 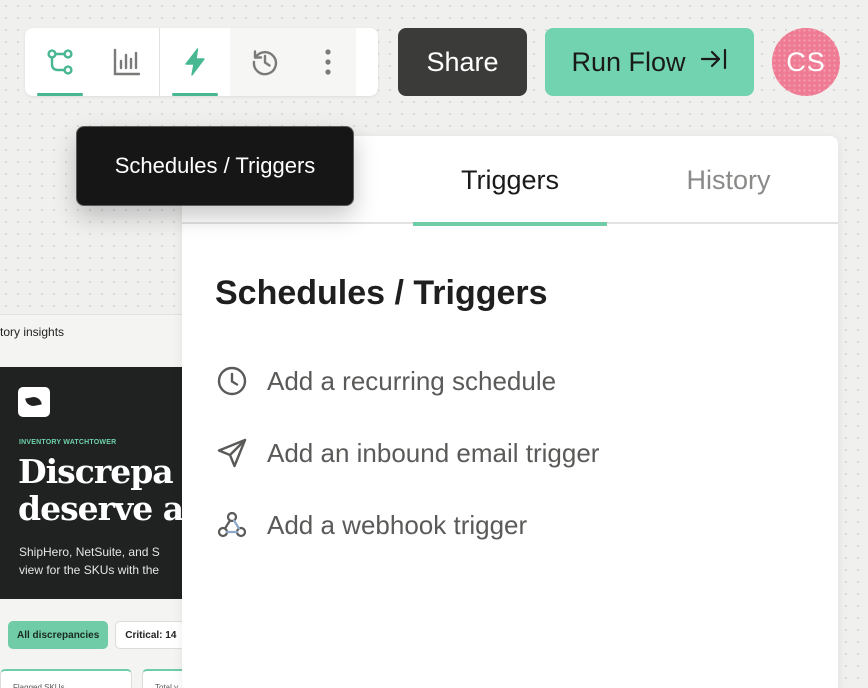 I want to click on analytics-view-button, so click(x=127, y=62).